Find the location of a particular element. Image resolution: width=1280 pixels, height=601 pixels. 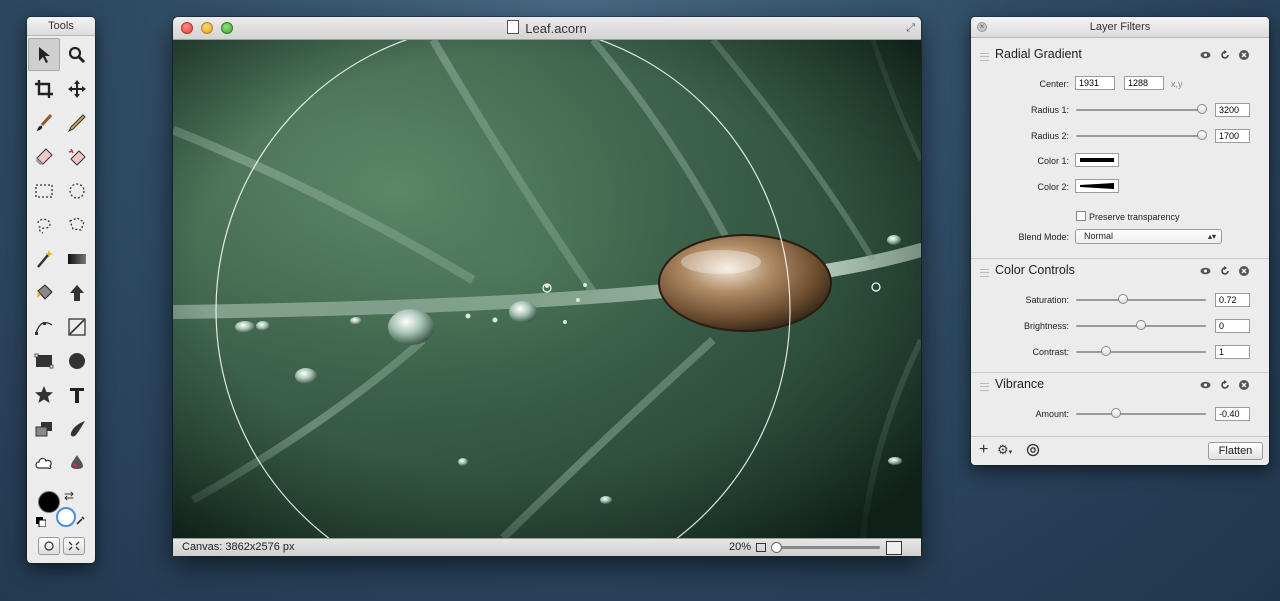

document-statusbar: Canvas: 3862x2576 px 20% is located at coordinates (547, 547).